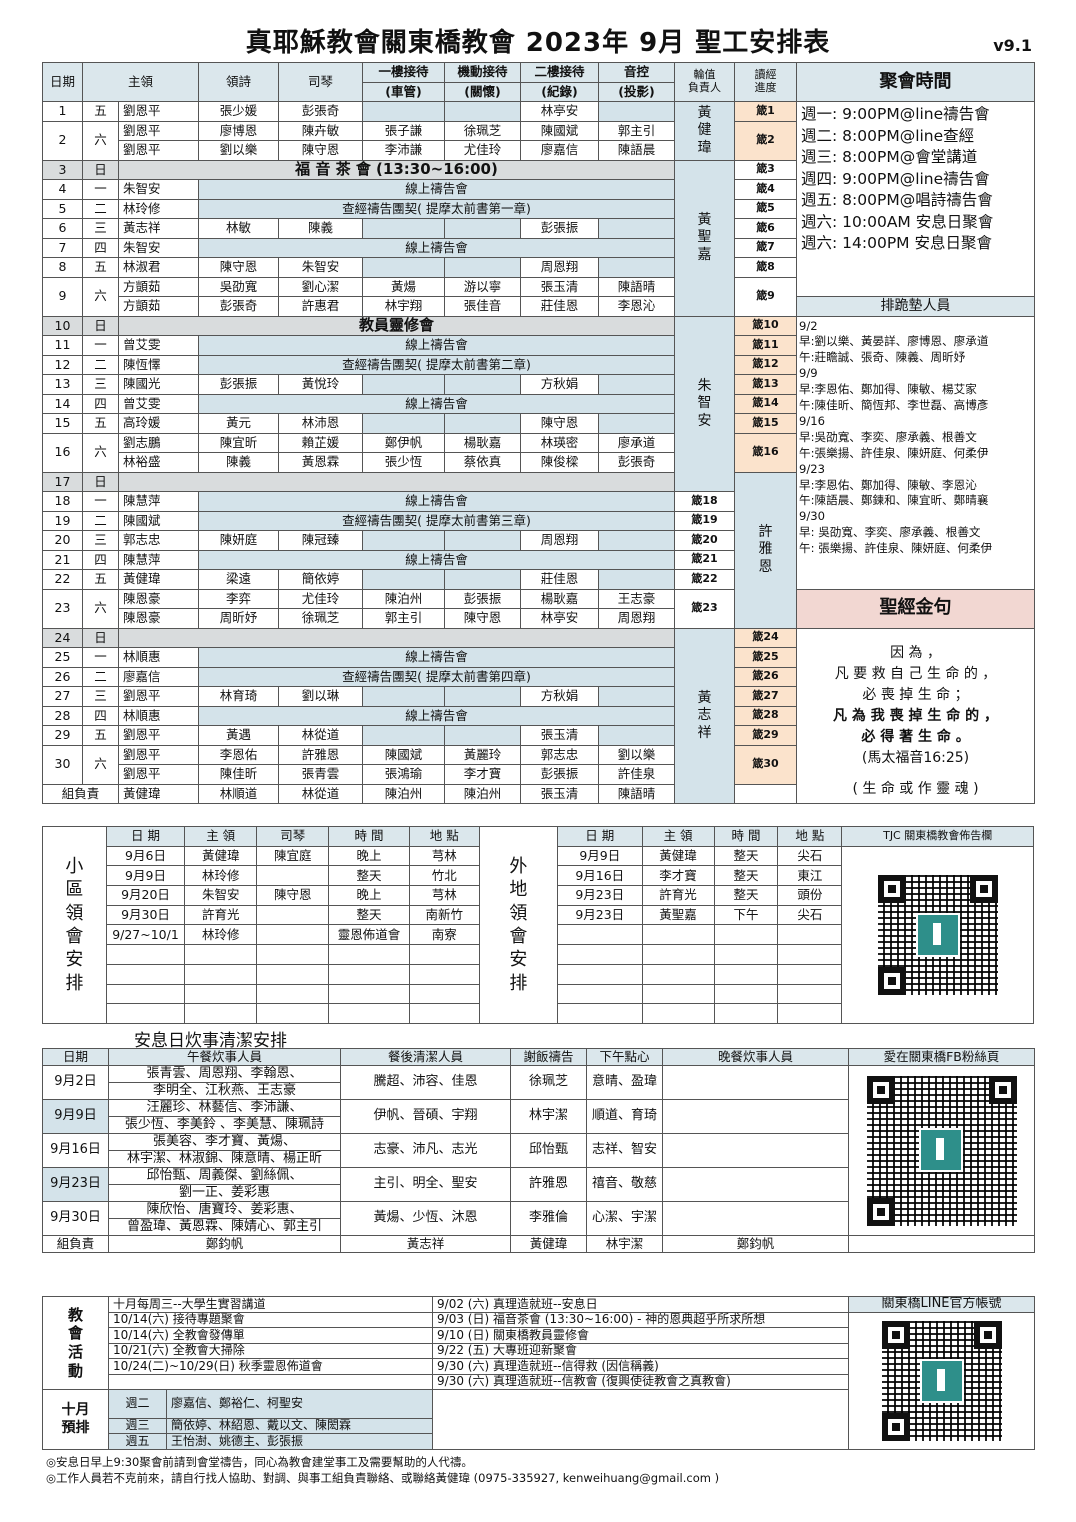  I want to click on duty-person: 黃志祥, so click(705, 715).